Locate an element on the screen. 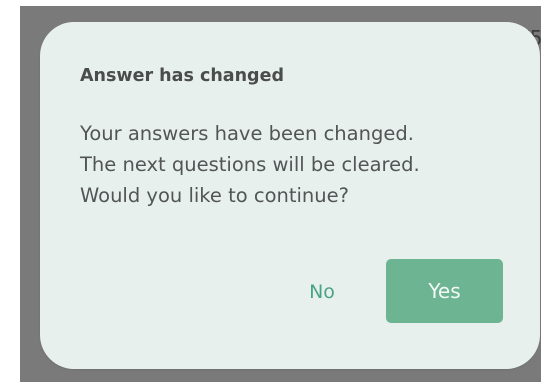  dialog-title: Answer has changed is located at coordinates (182, 76).